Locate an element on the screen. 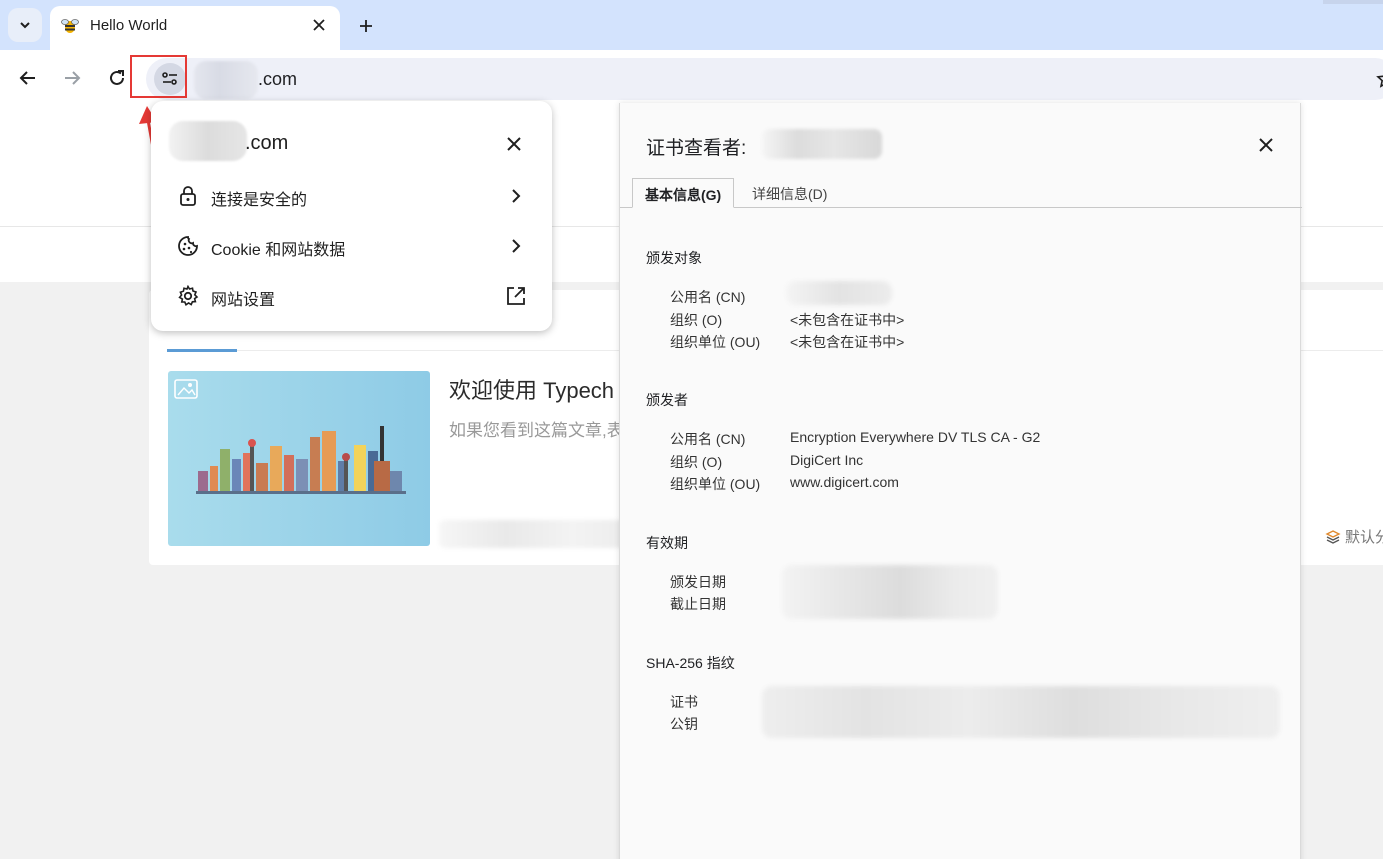 Image resolution: width=1383 pixels, height=859 pixels. plus-icon is located at coordinates (366, 26).